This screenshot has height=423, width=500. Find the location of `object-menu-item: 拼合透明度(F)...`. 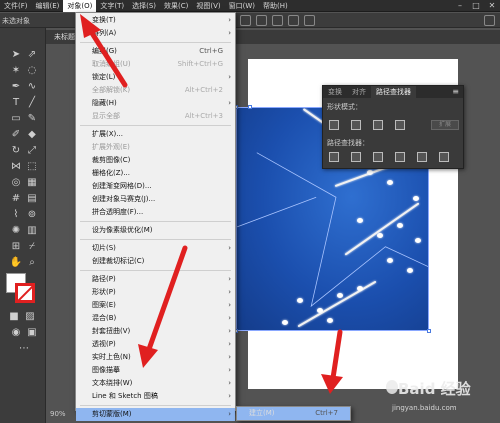

object-menu-item: 拼合透明度(F)... is located at coordinates (155, 212).